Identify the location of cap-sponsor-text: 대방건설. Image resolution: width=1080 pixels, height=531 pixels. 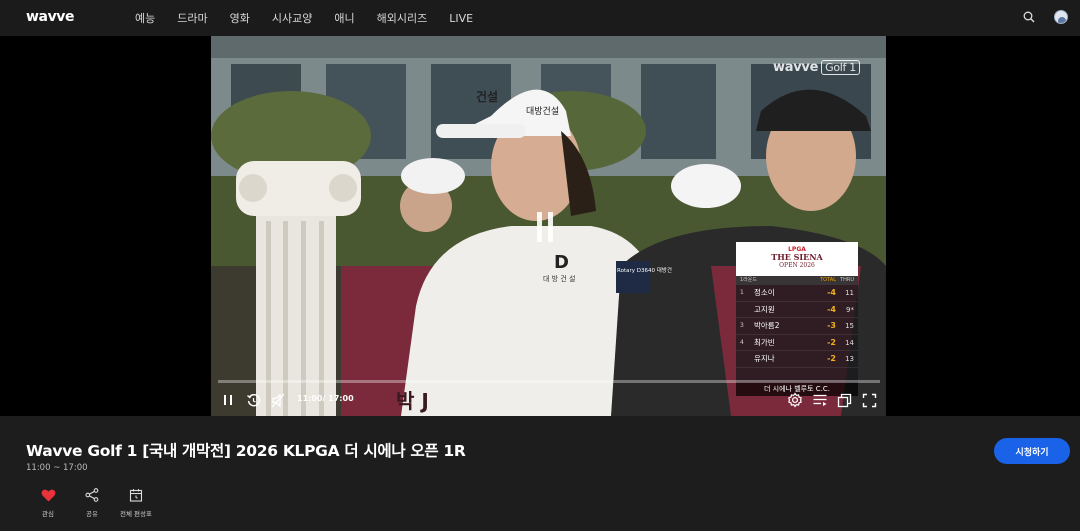
(542, 111).